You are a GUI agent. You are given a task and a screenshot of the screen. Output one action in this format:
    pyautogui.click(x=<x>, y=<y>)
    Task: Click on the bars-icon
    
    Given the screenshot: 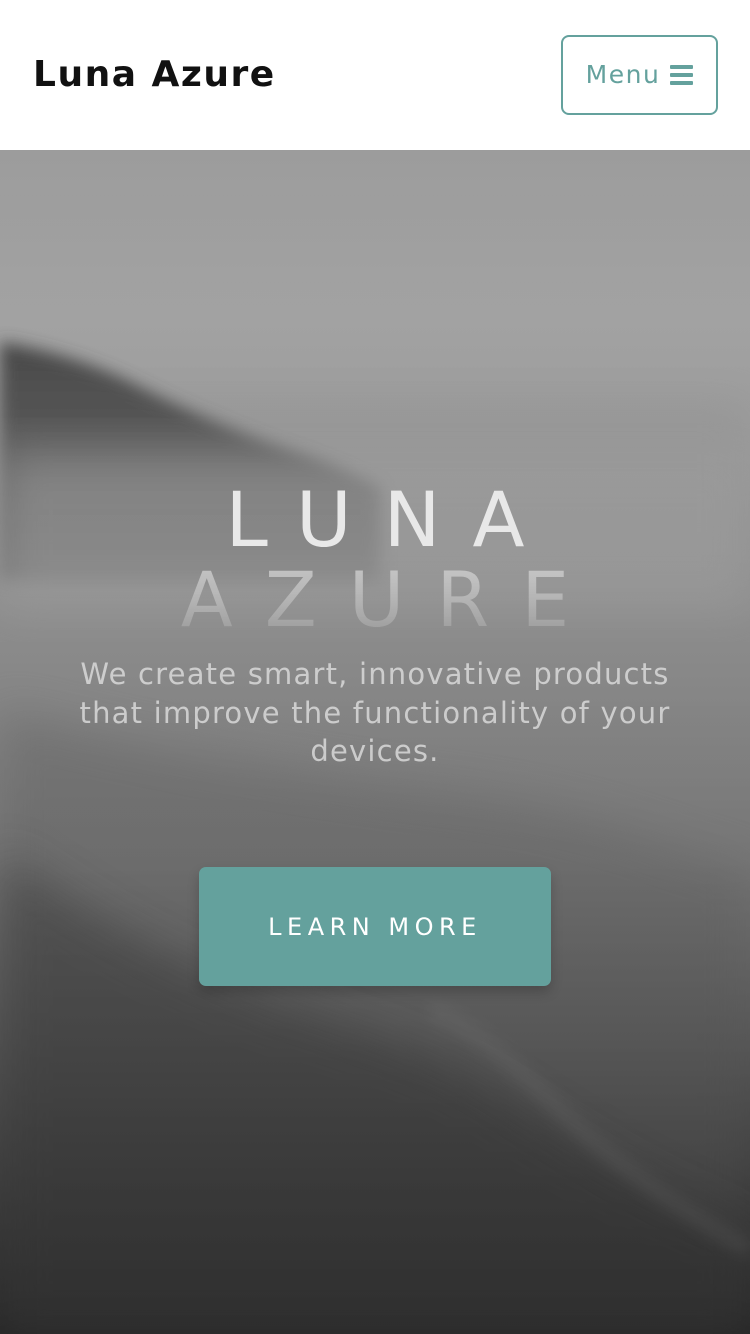 What is the action you would take?
    pyautogui.click(x=682, y=75)
    